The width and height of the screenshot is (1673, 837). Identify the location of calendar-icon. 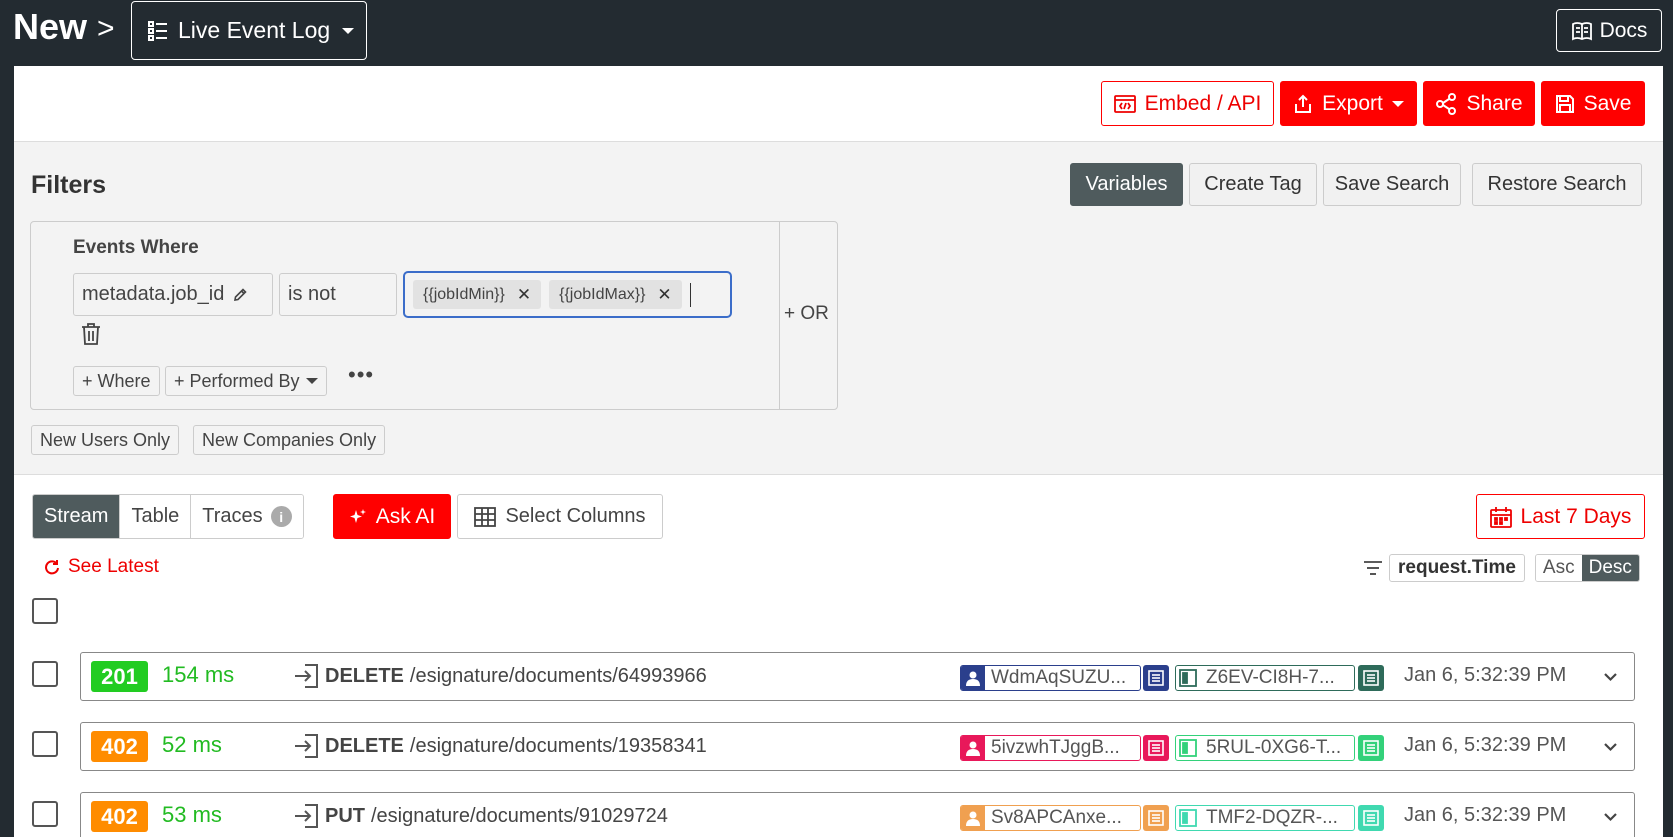
(1500, 517).